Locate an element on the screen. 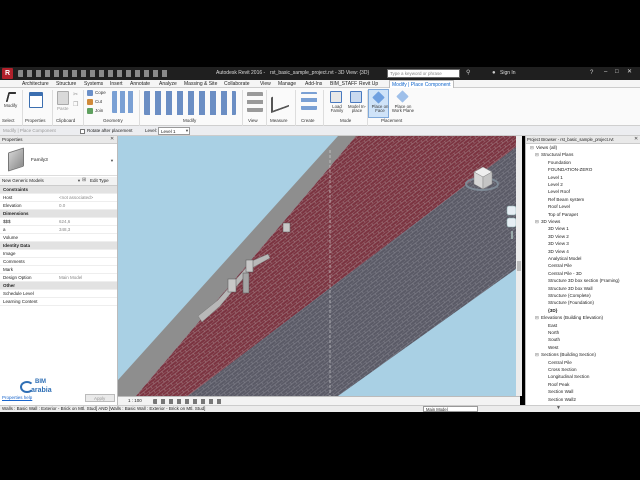 The height and width of the screenshot is (480, 640). property-row: Learning Content is located at coordinates (58, 302).